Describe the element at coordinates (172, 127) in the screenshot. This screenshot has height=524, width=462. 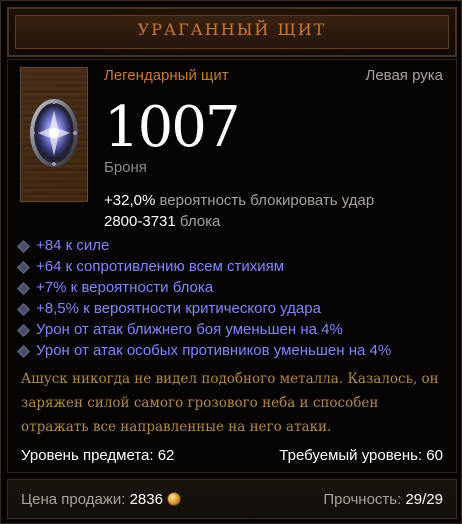
I see `armor-value: 1007` at that location.